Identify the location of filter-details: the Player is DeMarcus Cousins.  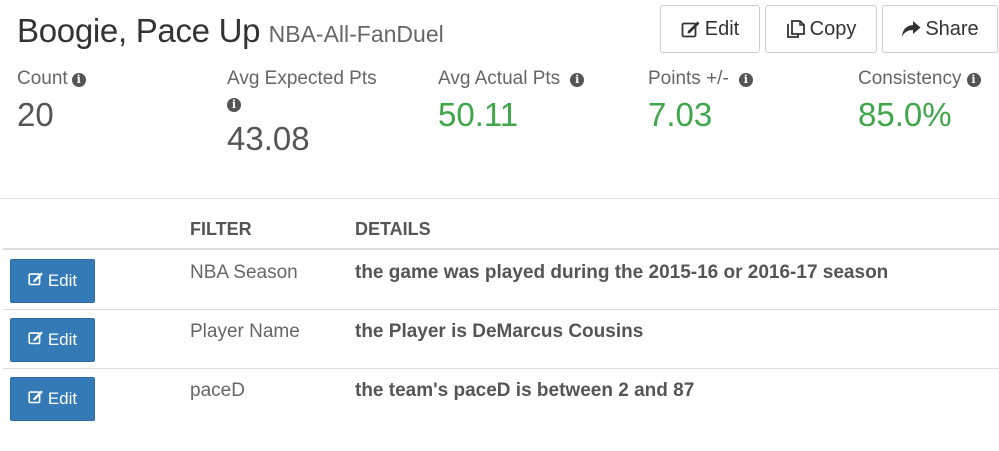
(499, 331).